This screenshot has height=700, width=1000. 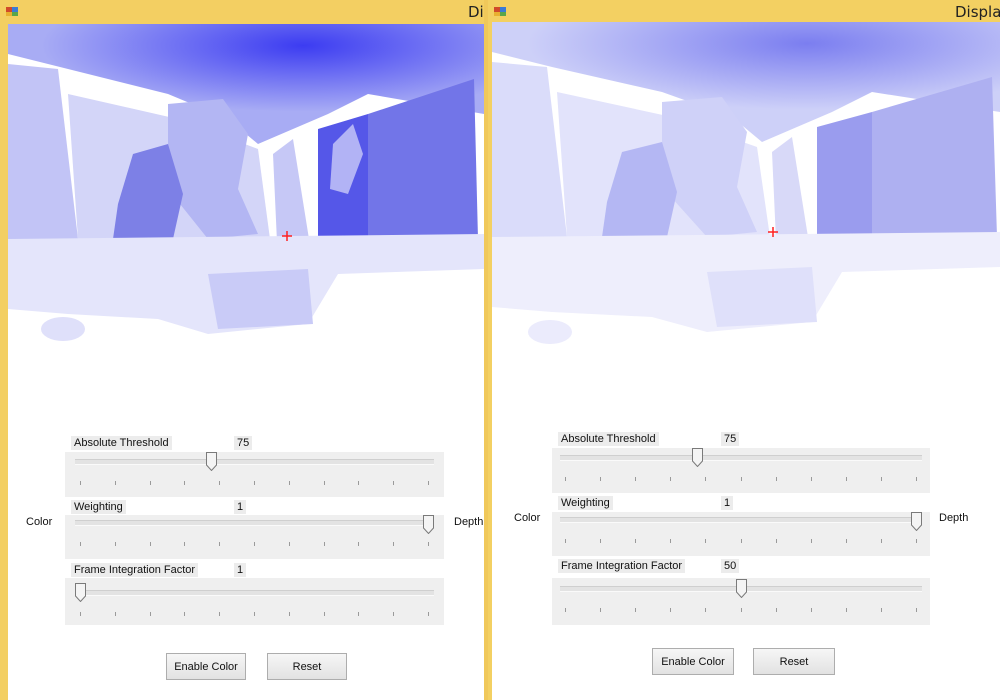 I want to click on left-title-bar: Di, so click(x=242, y=12).